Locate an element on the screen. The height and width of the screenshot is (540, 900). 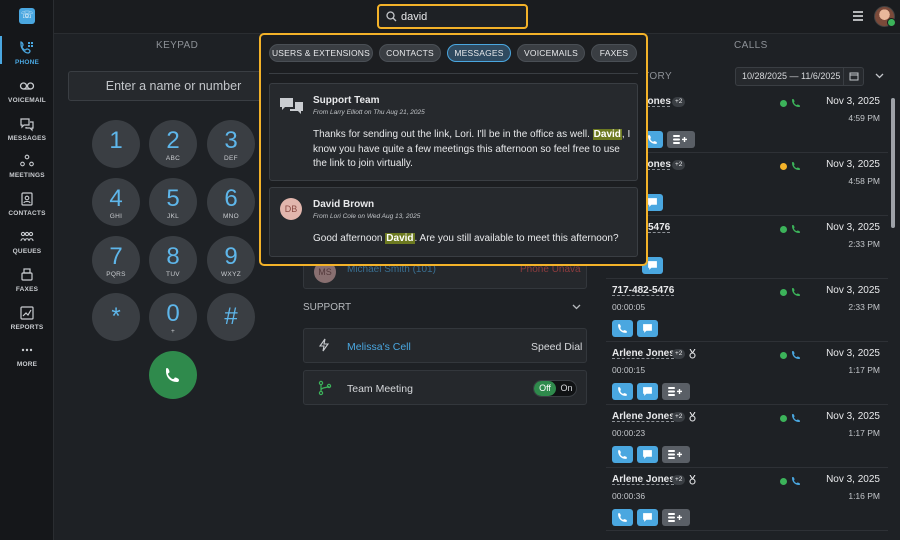
nav-messages: MESSAGES is located at coordinates (27, 129).